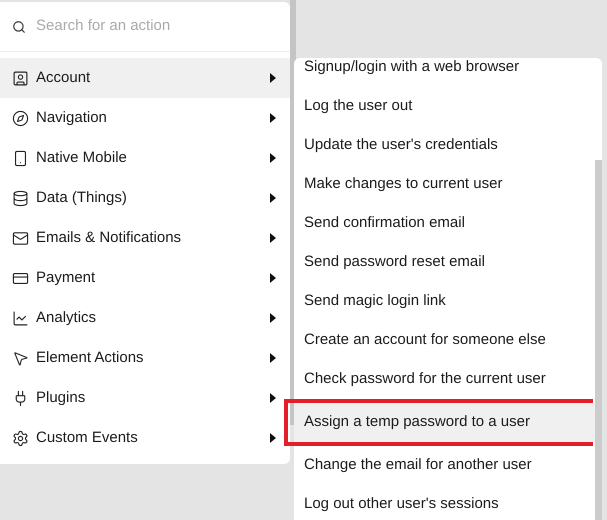 This screenshot has height=520, width=607. Describe the element at coordinates (64, 78) in the screenshot. I see `category-label: Account` at that location.